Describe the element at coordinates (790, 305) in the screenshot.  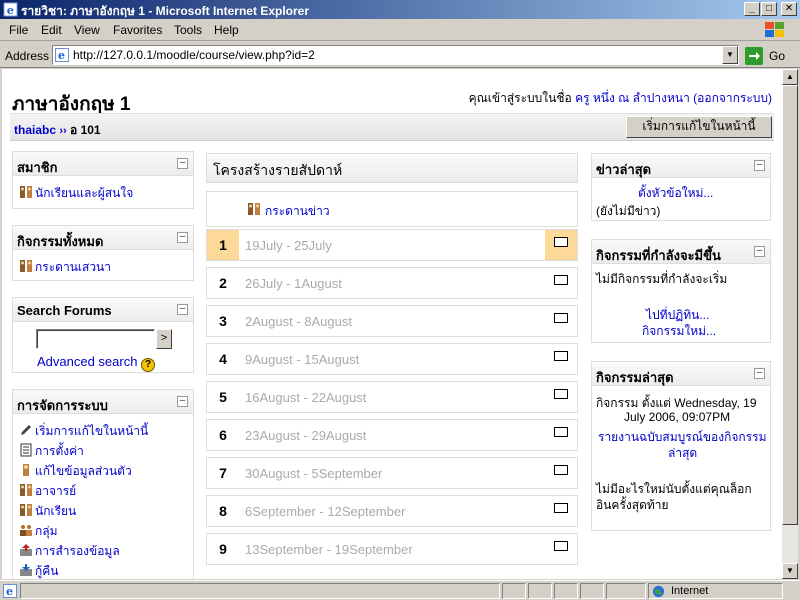
I see `scroll-thumb` at that location.